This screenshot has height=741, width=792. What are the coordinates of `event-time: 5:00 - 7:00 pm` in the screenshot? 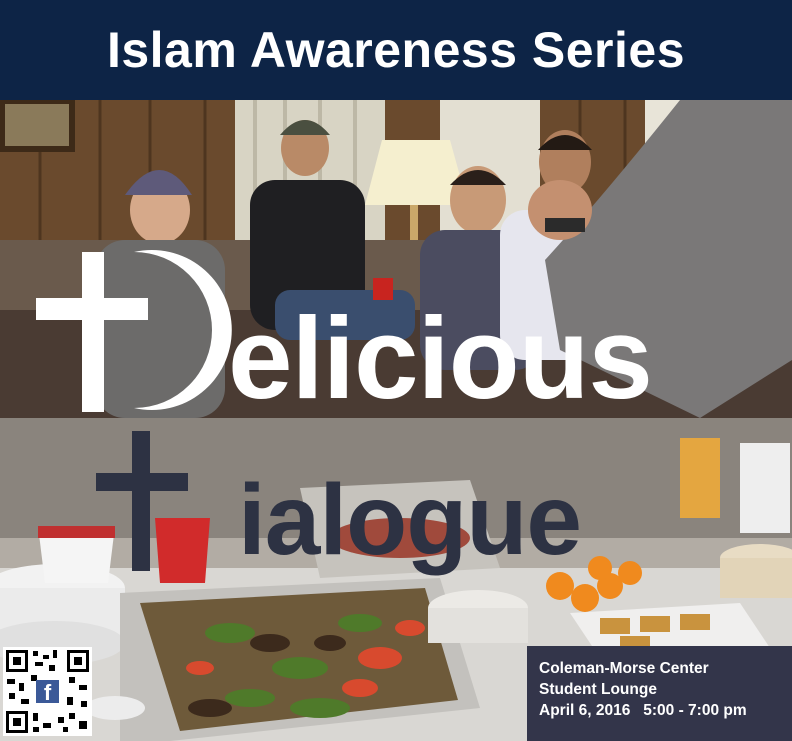 It's located at (695, 710).